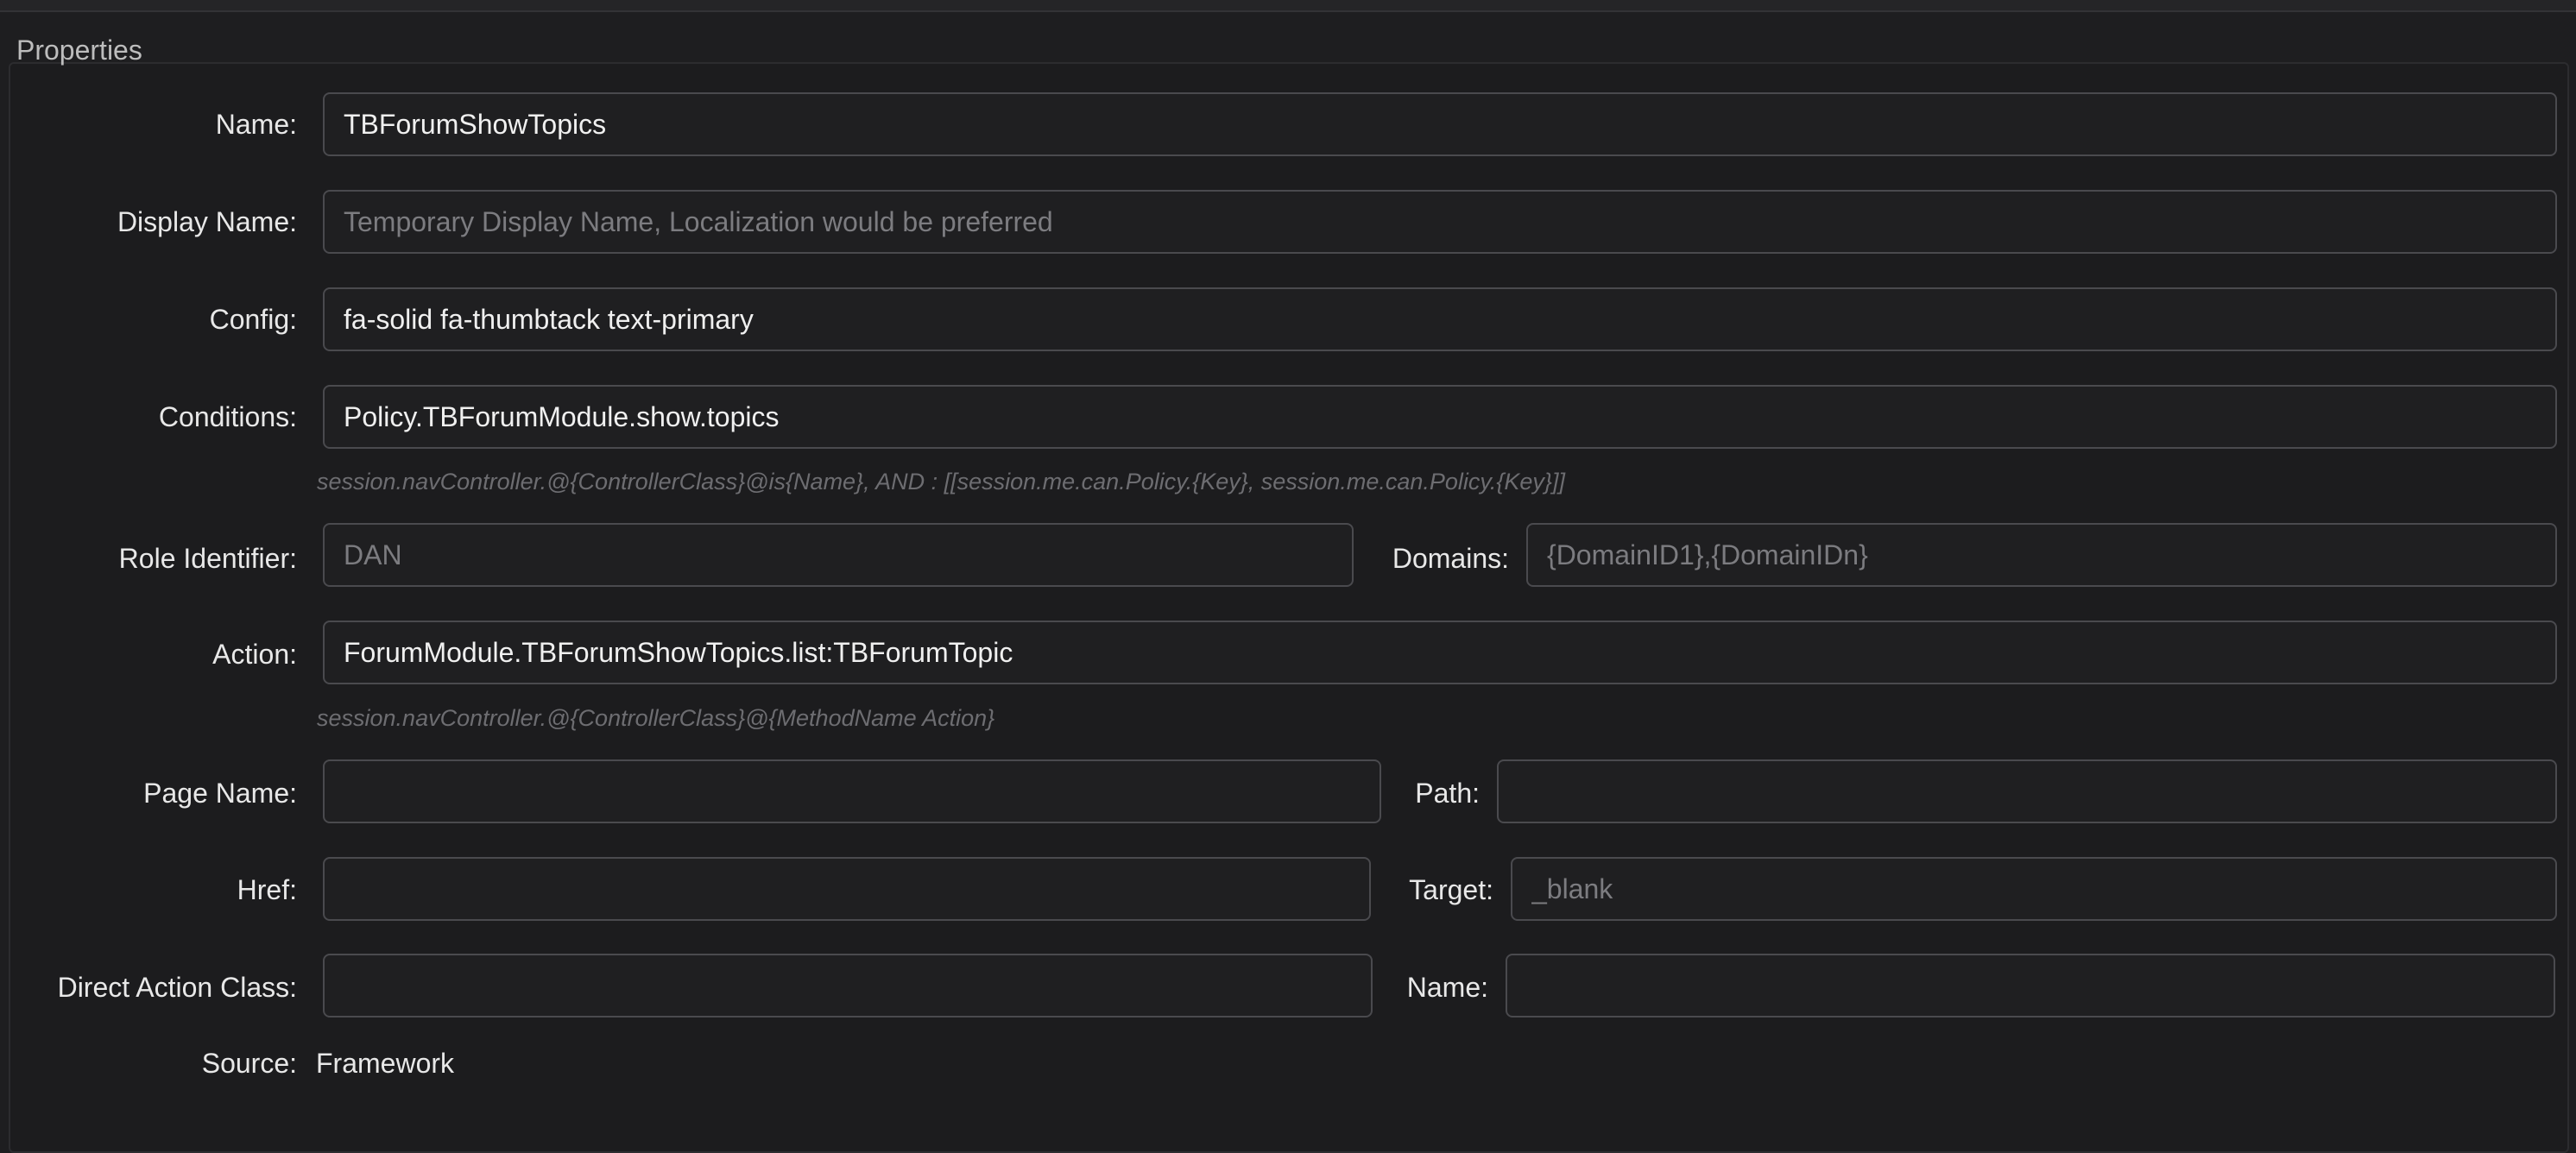  Describe the element at coordinates (177, 987) in the screenshot. I see `direct-action-class-label: Direct Action Class:` at that location.